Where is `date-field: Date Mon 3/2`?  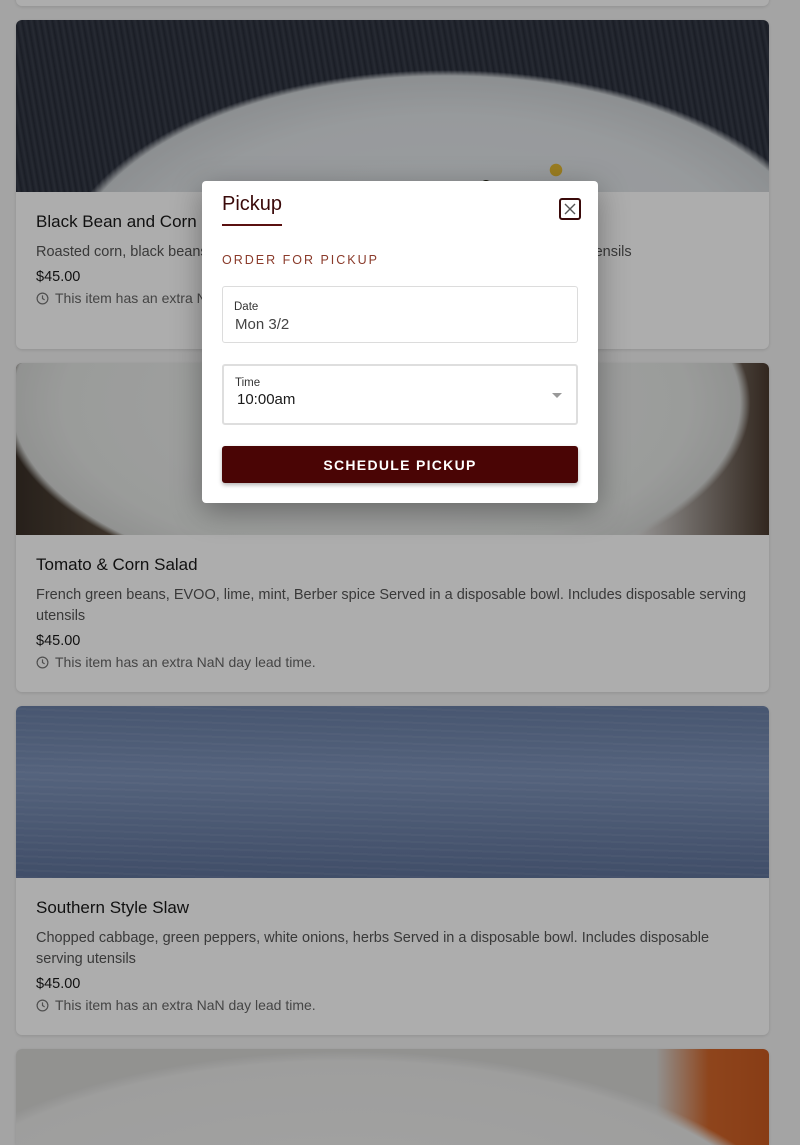
date-field: Date Mon 3/2 is located at coordinates (400, 314).